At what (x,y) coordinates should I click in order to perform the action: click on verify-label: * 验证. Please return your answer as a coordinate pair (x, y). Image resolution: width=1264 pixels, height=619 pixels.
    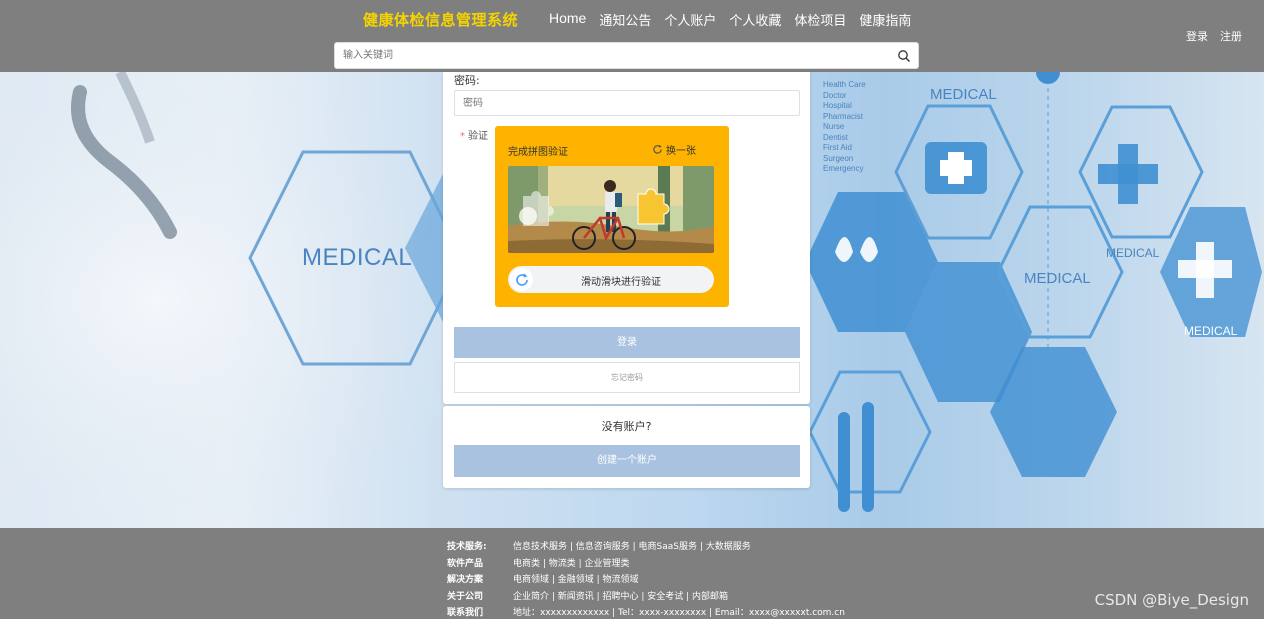
    Looking at the image, I should click on (474, 136).